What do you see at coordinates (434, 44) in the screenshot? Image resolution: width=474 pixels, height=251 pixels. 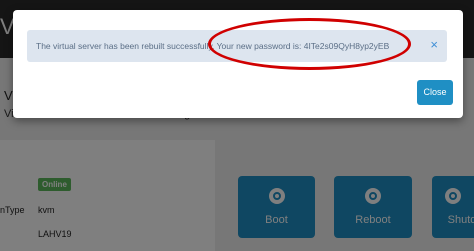 I see `alert-close-icon: ×` at bounding box center [434, 44].